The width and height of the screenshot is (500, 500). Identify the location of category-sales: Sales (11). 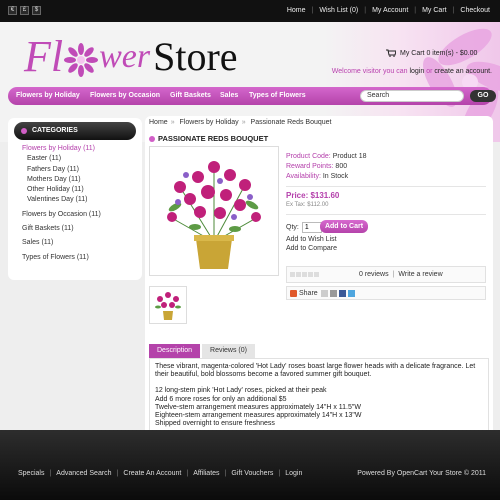
(82, 243).